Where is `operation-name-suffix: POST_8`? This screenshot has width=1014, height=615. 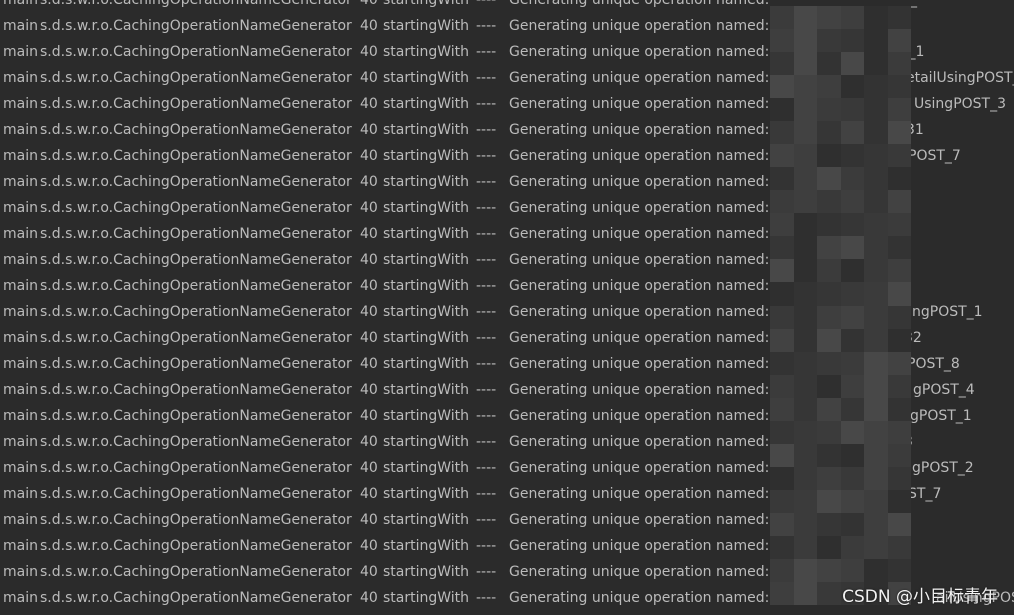 operation-name-suffix: POST_8 is located at coordinates (933, 364).